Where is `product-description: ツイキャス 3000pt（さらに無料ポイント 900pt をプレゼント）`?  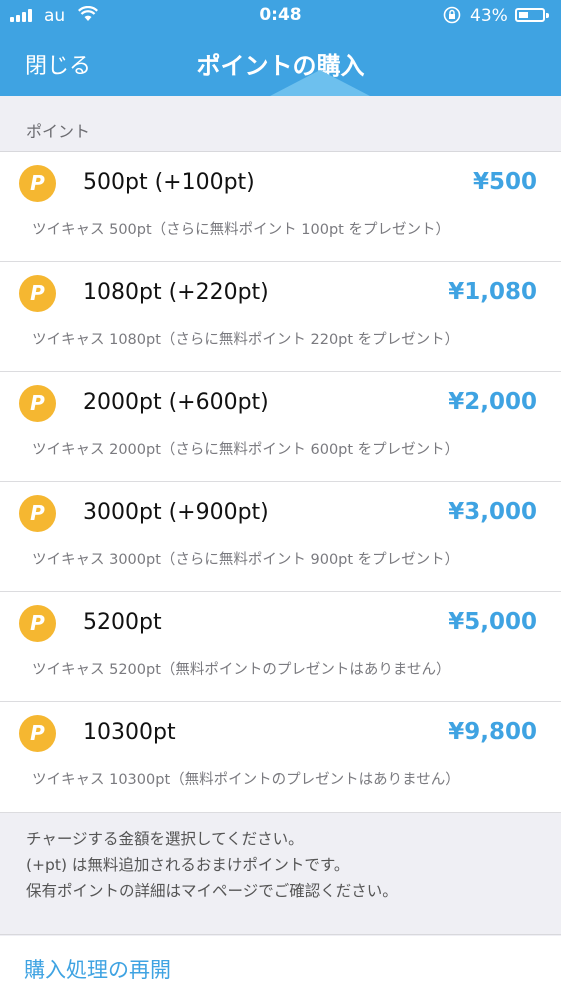 product-description: ツイキャス 3000pt（さらに無料ポイント 900pt をプレゼント） is located at coordinates (246, 560).